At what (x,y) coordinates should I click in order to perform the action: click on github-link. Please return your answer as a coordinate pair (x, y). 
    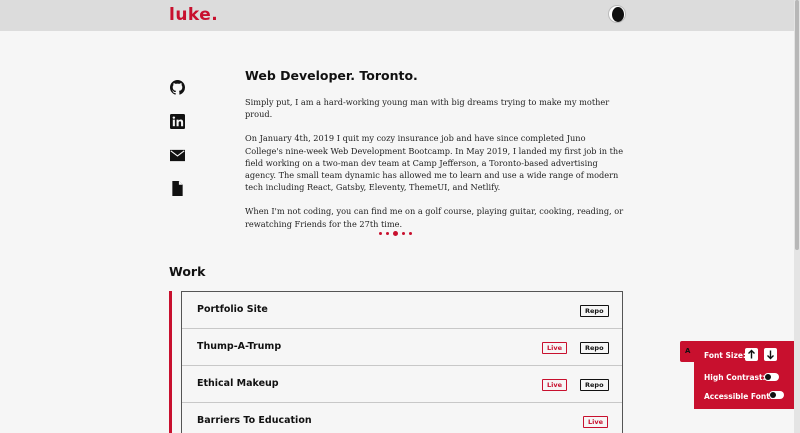
    Looking at the image, I should click on (177, 87).